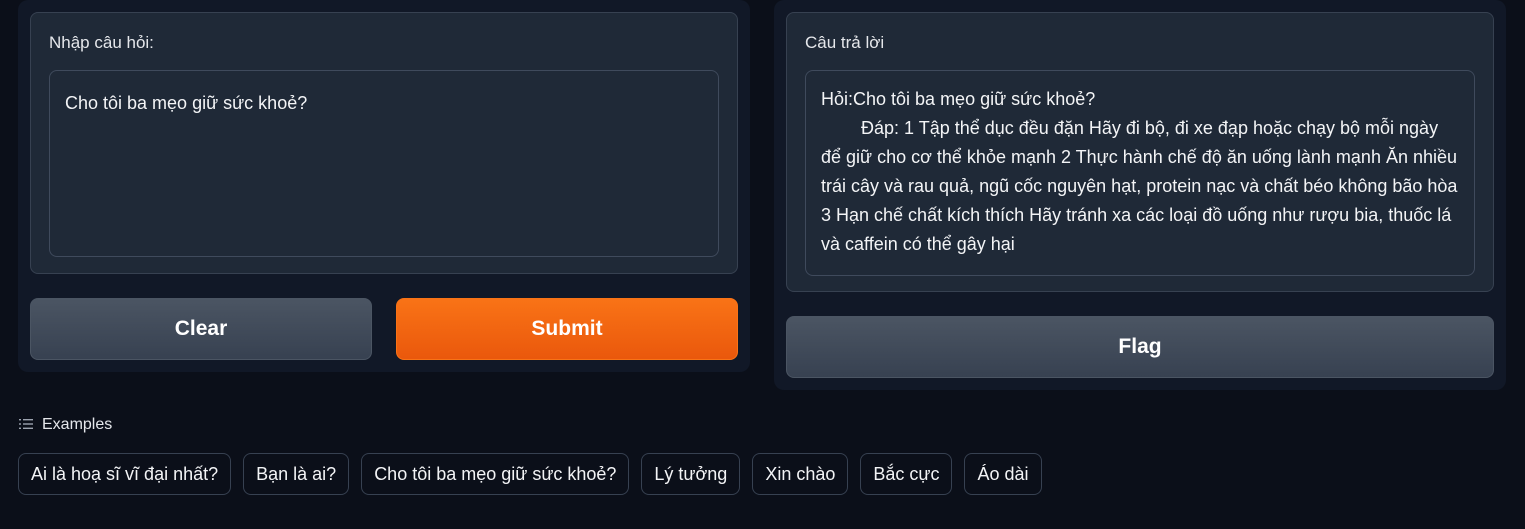  What do you see at coordinates (27, 425) in the screenshot?
I see `list-icon` at bounding box center [27, 425].